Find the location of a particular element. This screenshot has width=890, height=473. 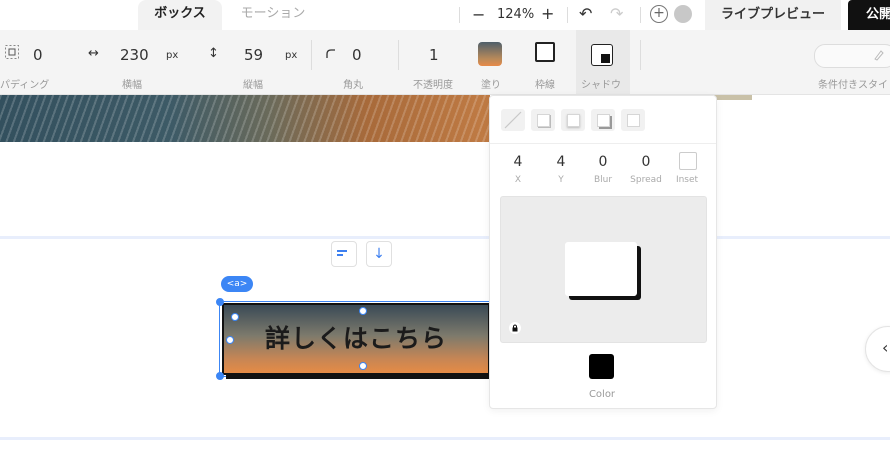

publish-button: 公開 is located at coordinates (869, 15).